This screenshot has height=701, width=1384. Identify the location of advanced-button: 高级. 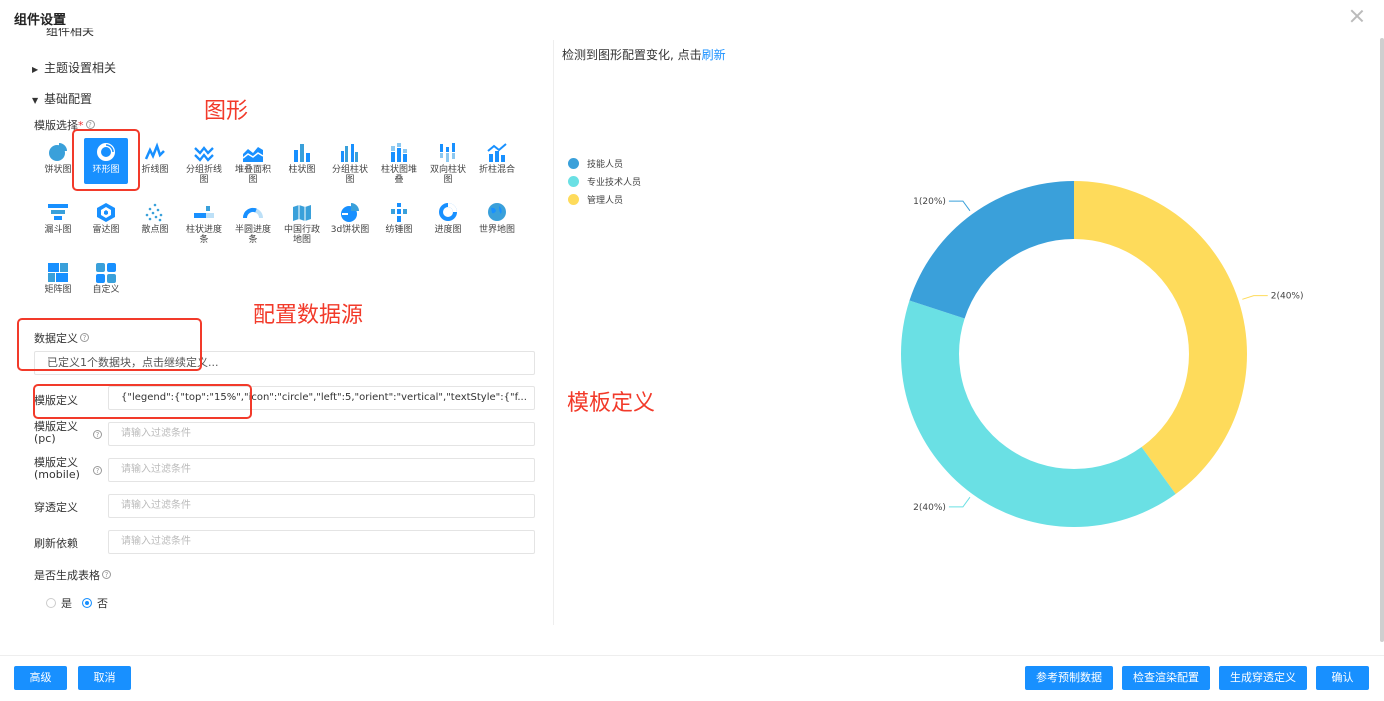
(40, 678).